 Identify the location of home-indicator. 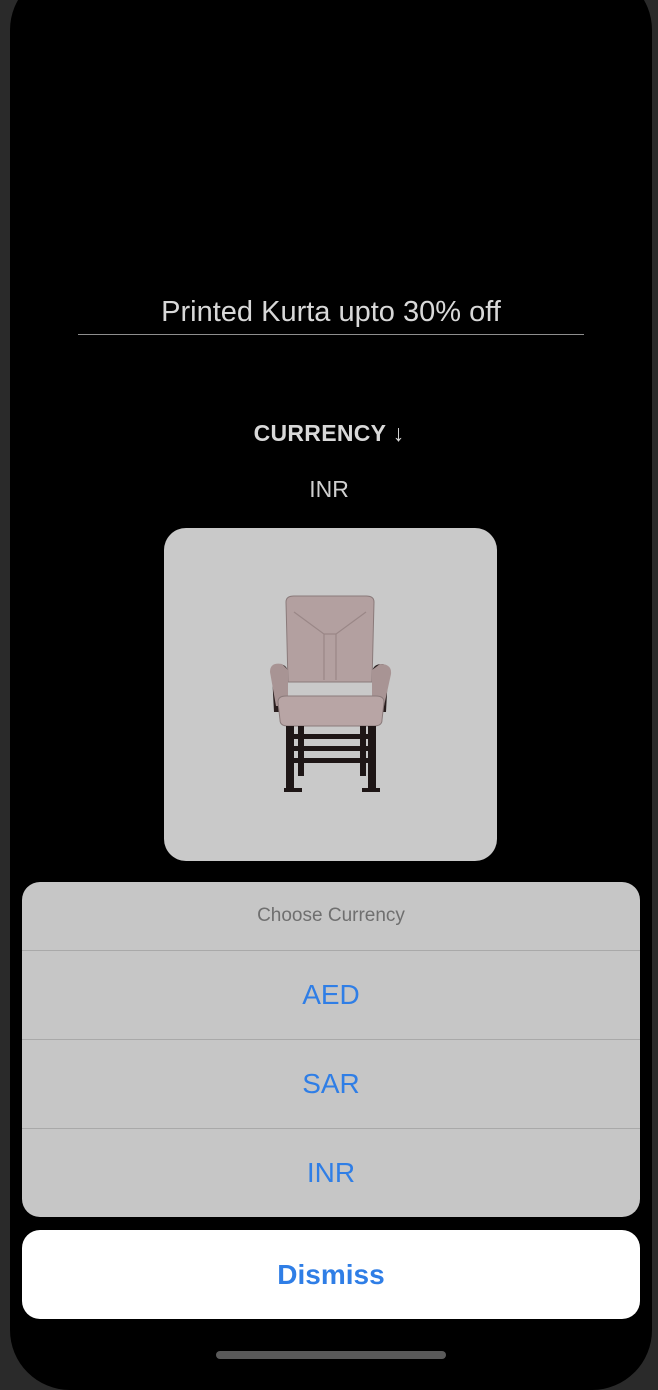
(331, 1355).